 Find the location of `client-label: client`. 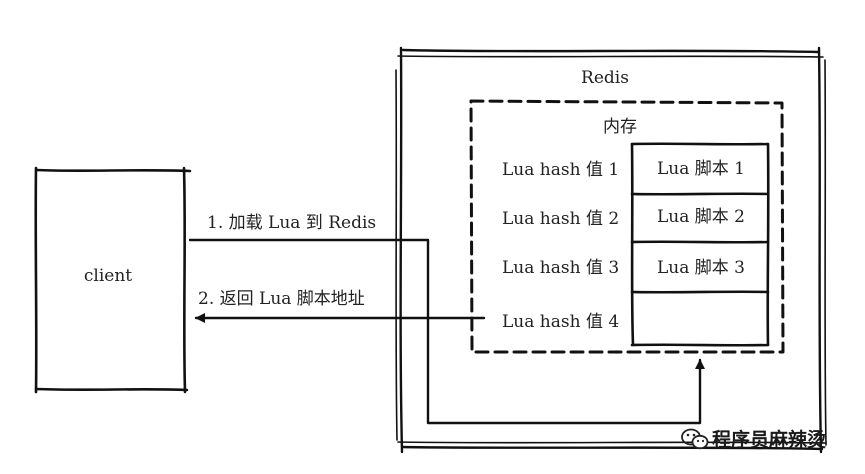

client-label: client is located at coordinates (108, 276).